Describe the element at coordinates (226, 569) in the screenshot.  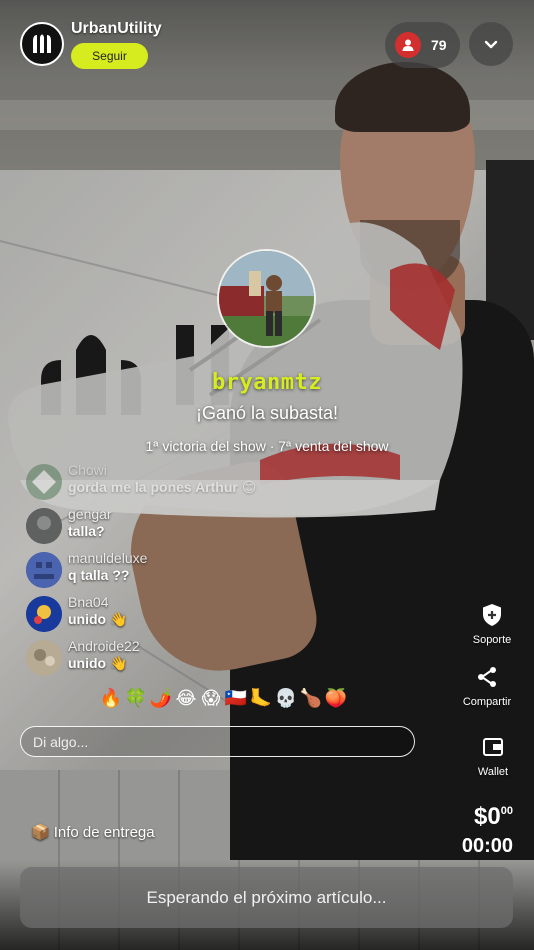
I see `chat-message: manuldeluxe q talla ??` at that location.